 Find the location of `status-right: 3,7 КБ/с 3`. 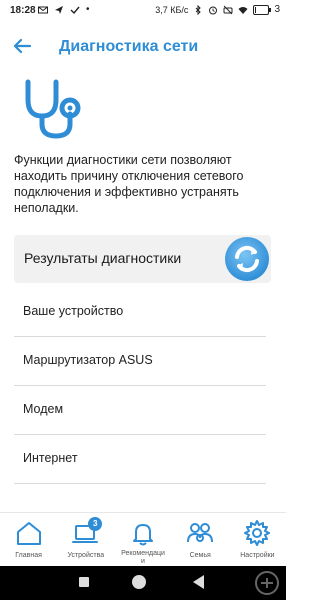

status-right: 3,7 КБ/с 3 is located at coordinates (217, 9).